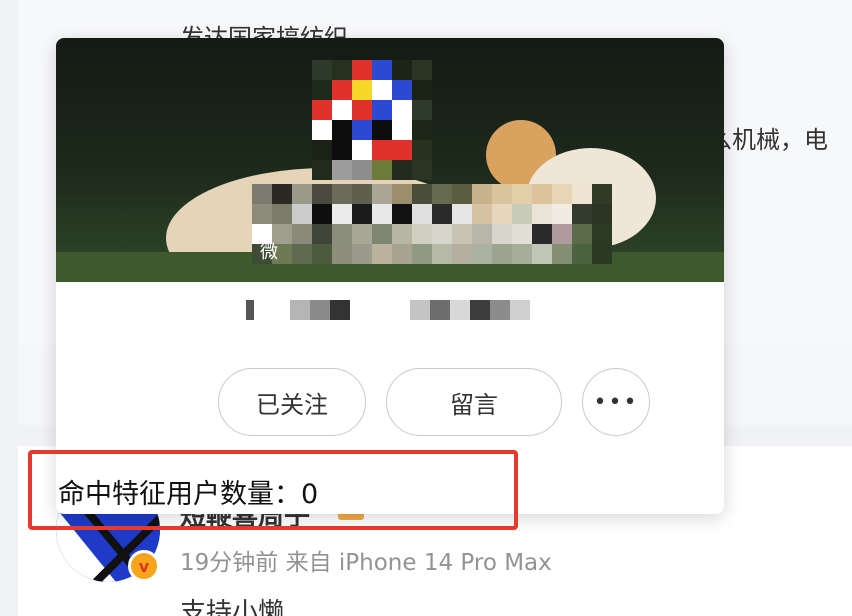 This screenshot has height=616, width=852. Describe the element at coordinates (366, 563) in the screenshot. I see `post-meta: 19分钟前 来自 iPhone 14 Pro Max` at that location.